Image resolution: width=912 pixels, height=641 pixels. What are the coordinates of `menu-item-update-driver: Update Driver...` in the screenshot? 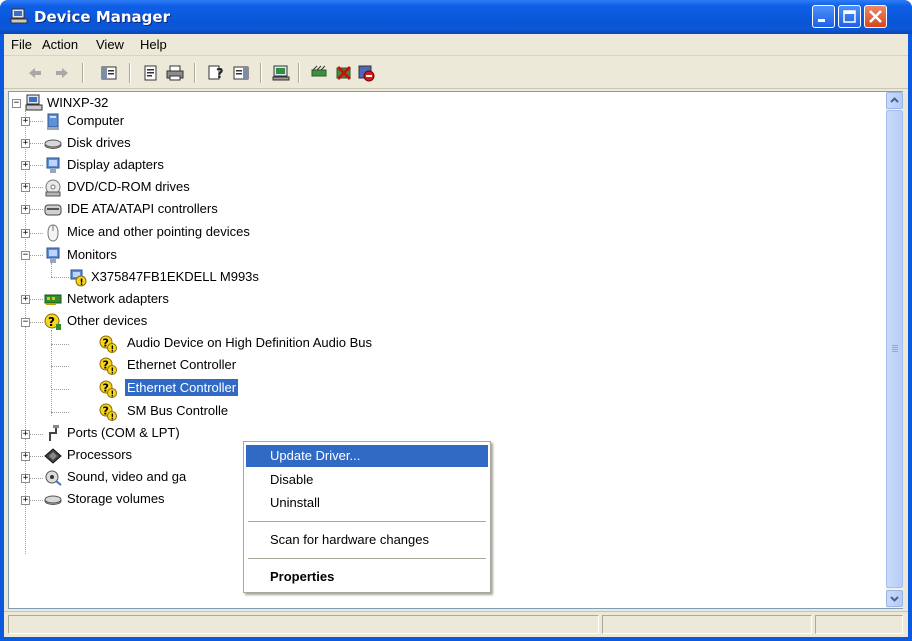 It's located at (367, 456).